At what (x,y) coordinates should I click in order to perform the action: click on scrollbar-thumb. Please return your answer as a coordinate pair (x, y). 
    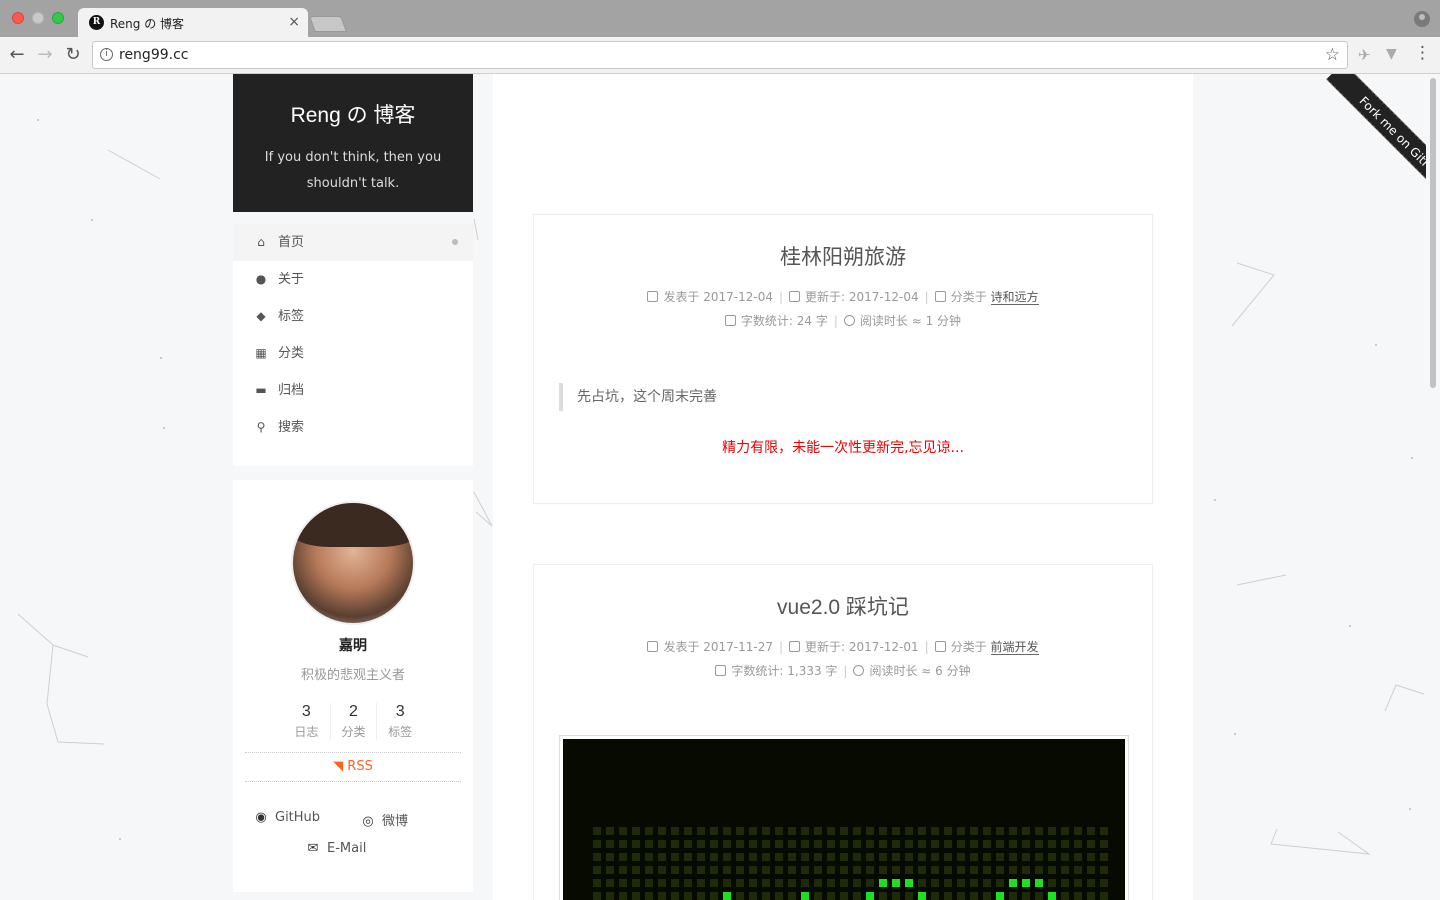
    Looking at the image, I should click on (1433, 233).